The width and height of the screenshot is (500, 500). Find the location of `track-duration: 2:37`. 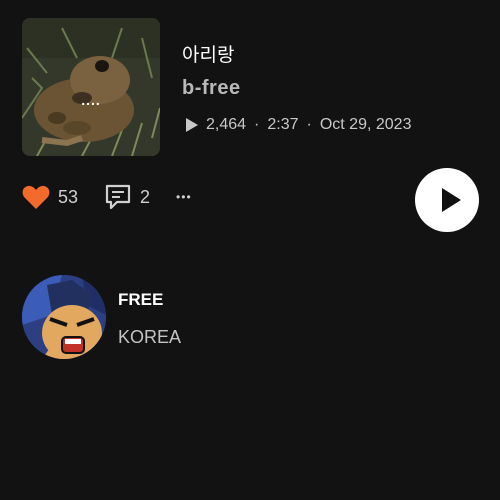

track-duration: 2:37 is located at coordinates (283, 124).